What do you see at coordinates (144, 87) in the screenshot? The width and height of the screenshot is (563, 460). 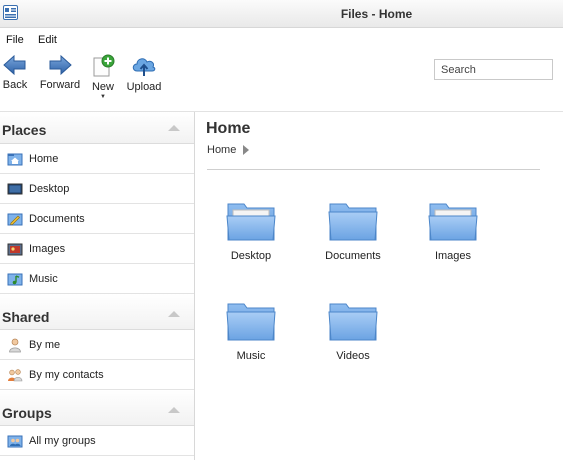 I see `upload-label: Upload` at bounding box center [144, 87].